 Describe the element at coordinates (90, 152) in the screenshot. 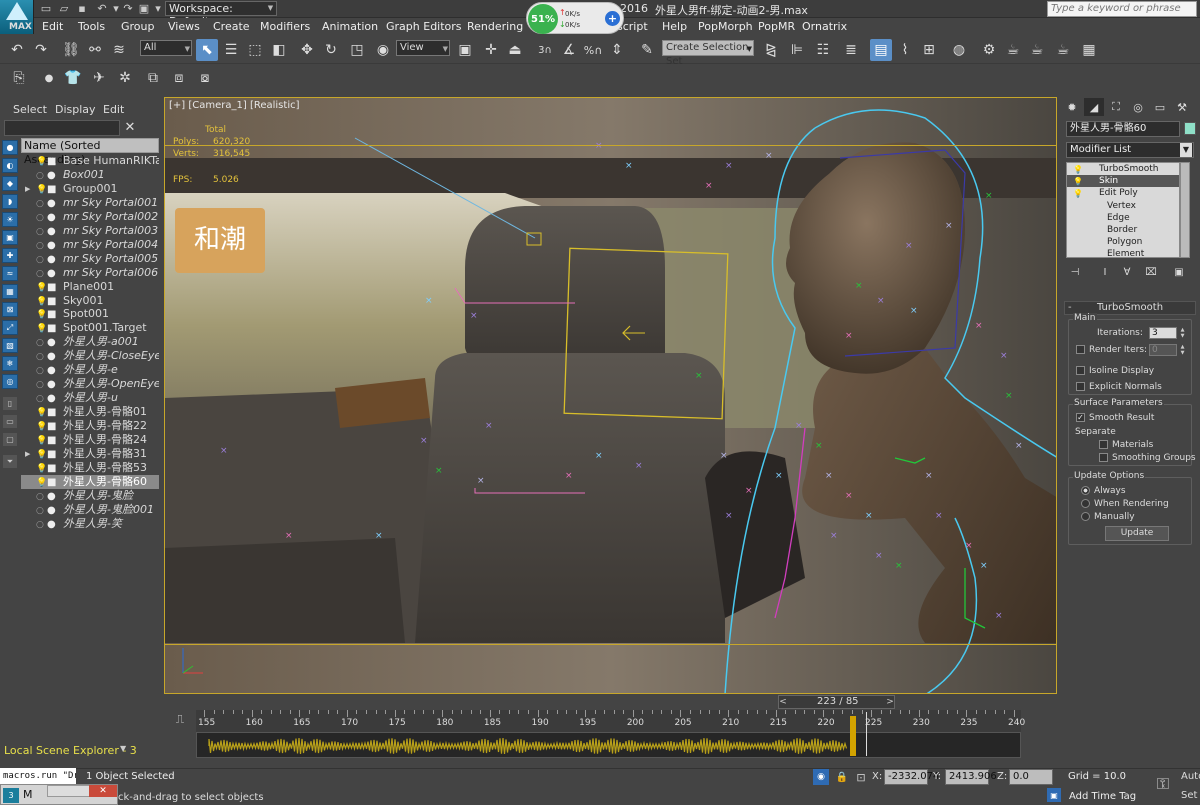

I see `name-column-header: Name (Sorted Ascending)` at that location.